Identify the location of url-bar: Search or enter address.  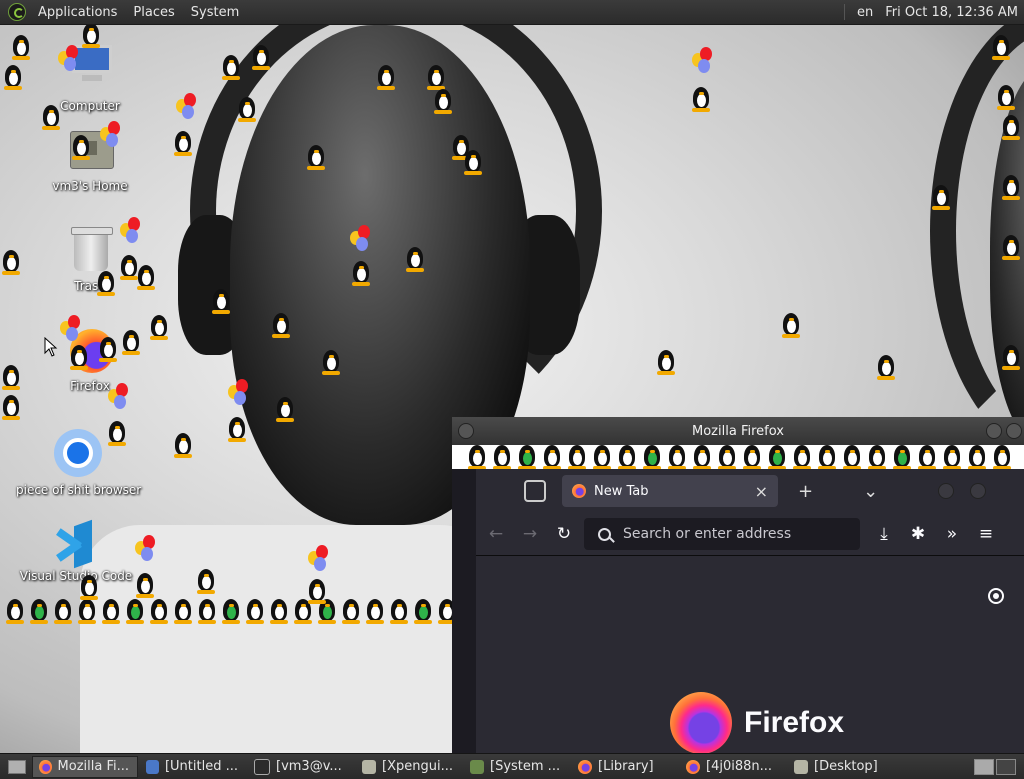
(722, 534).